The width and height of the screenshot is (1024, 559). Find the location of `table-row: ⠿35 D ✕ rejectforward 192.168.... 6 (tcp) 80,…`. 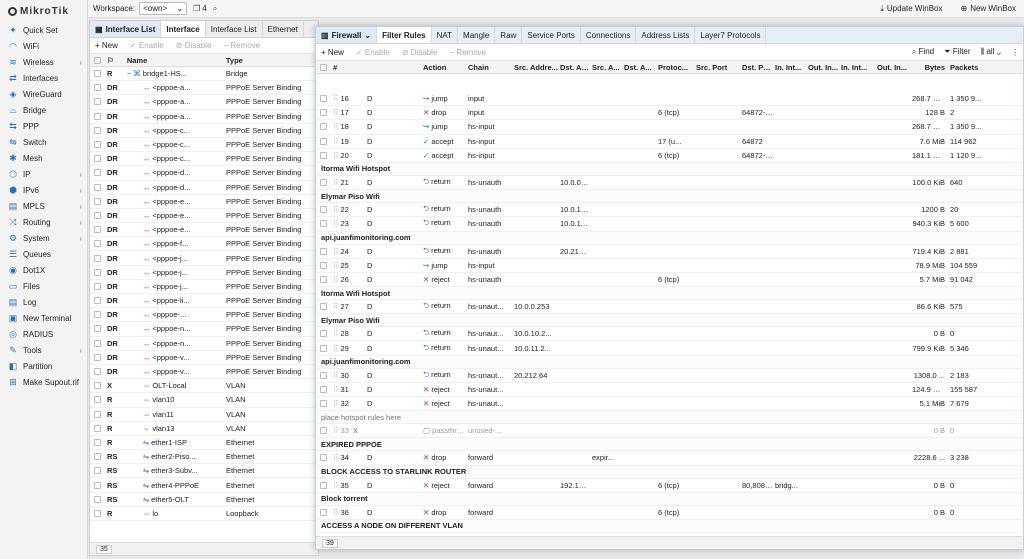

table-row: ⠿35 D ✕ rejectforward 192.168.... 6 (tcp) 80,… is located at coordinates (669, 486).